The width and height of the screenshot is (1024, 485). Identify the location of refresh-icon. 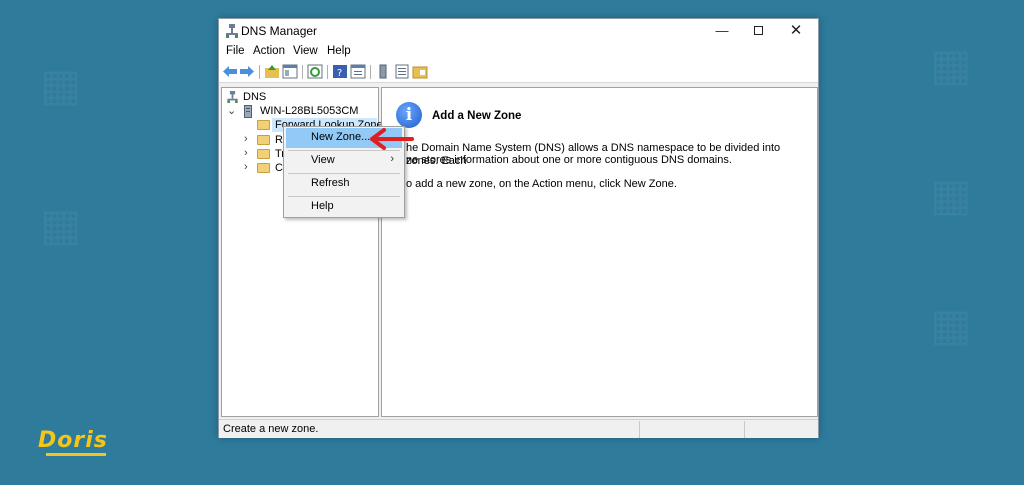
(315, 71).